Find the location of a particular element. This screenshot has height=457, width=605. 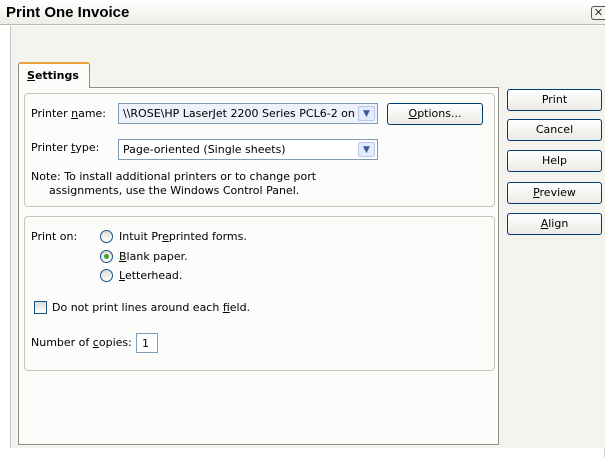

copies-value: 1 is located at coordinates (145, 343).